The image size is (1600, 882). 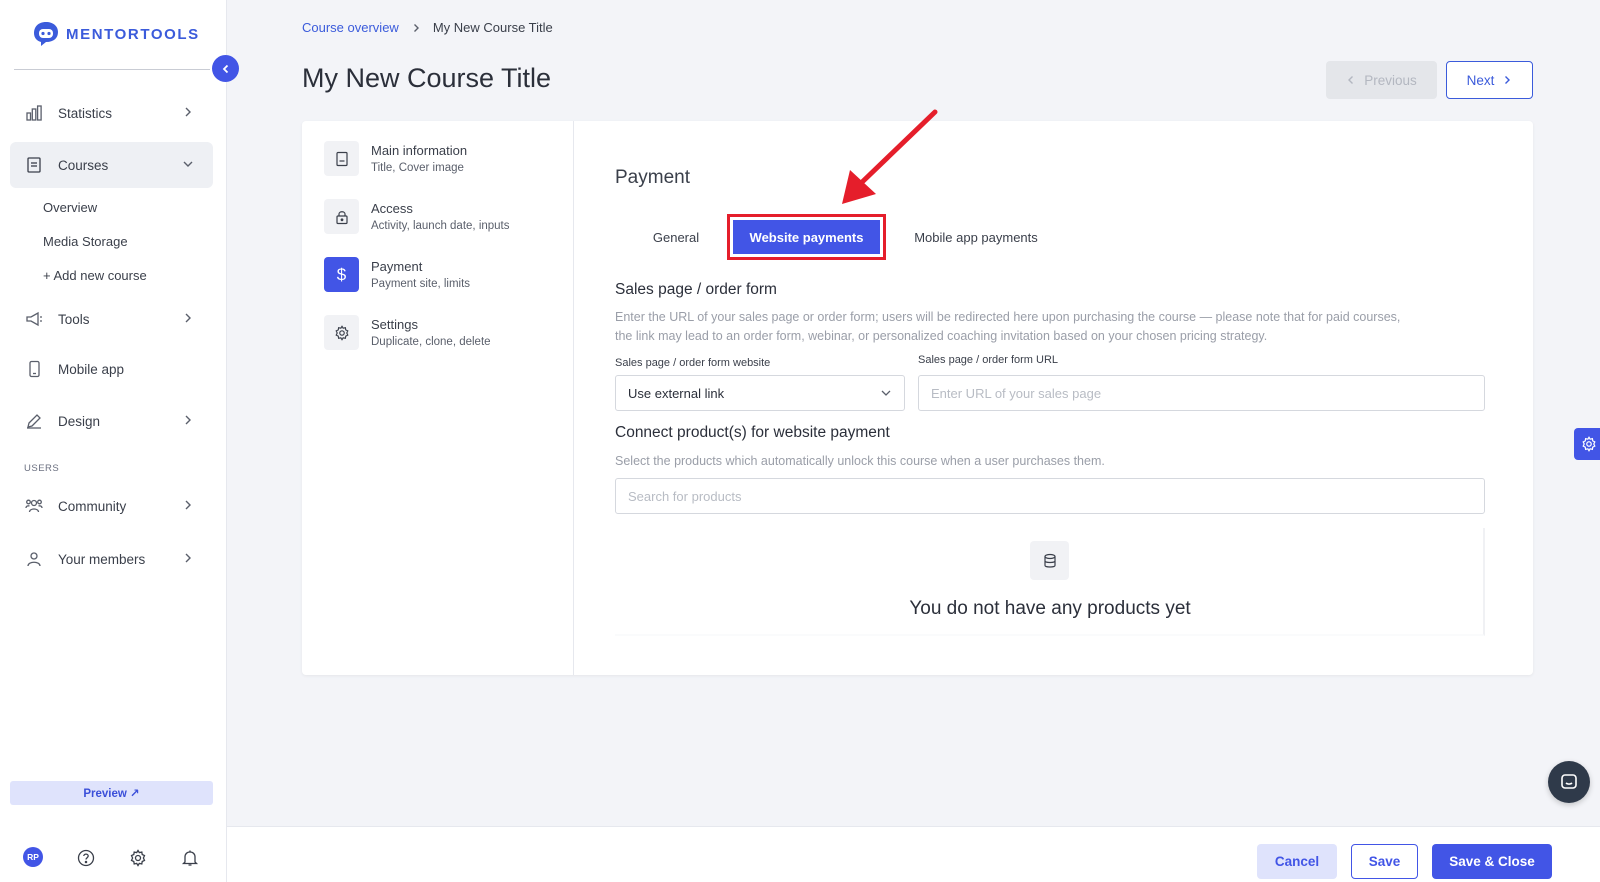 I want to click on robot-logo-icon, so click(x=46, y=34).